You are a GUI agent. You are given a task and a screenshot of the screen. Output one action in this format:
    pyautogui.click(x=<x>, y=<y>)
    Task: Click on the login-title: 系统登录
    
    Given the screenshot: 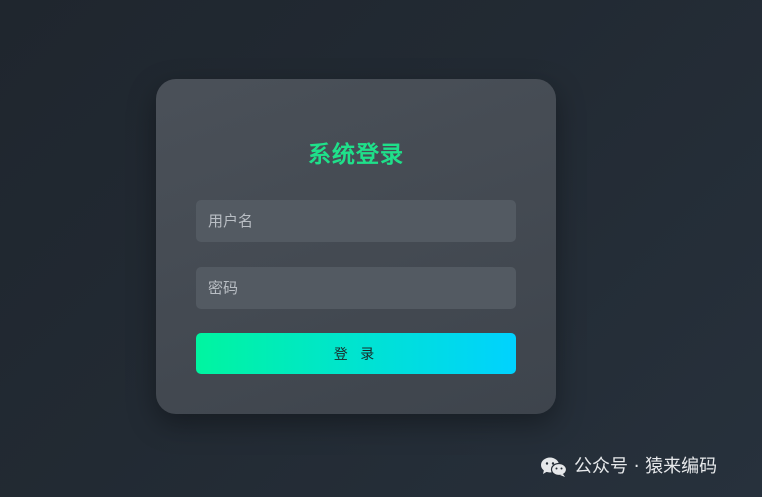 What is the action you would take?
    pyautogui.click(x=356, y=155)
    